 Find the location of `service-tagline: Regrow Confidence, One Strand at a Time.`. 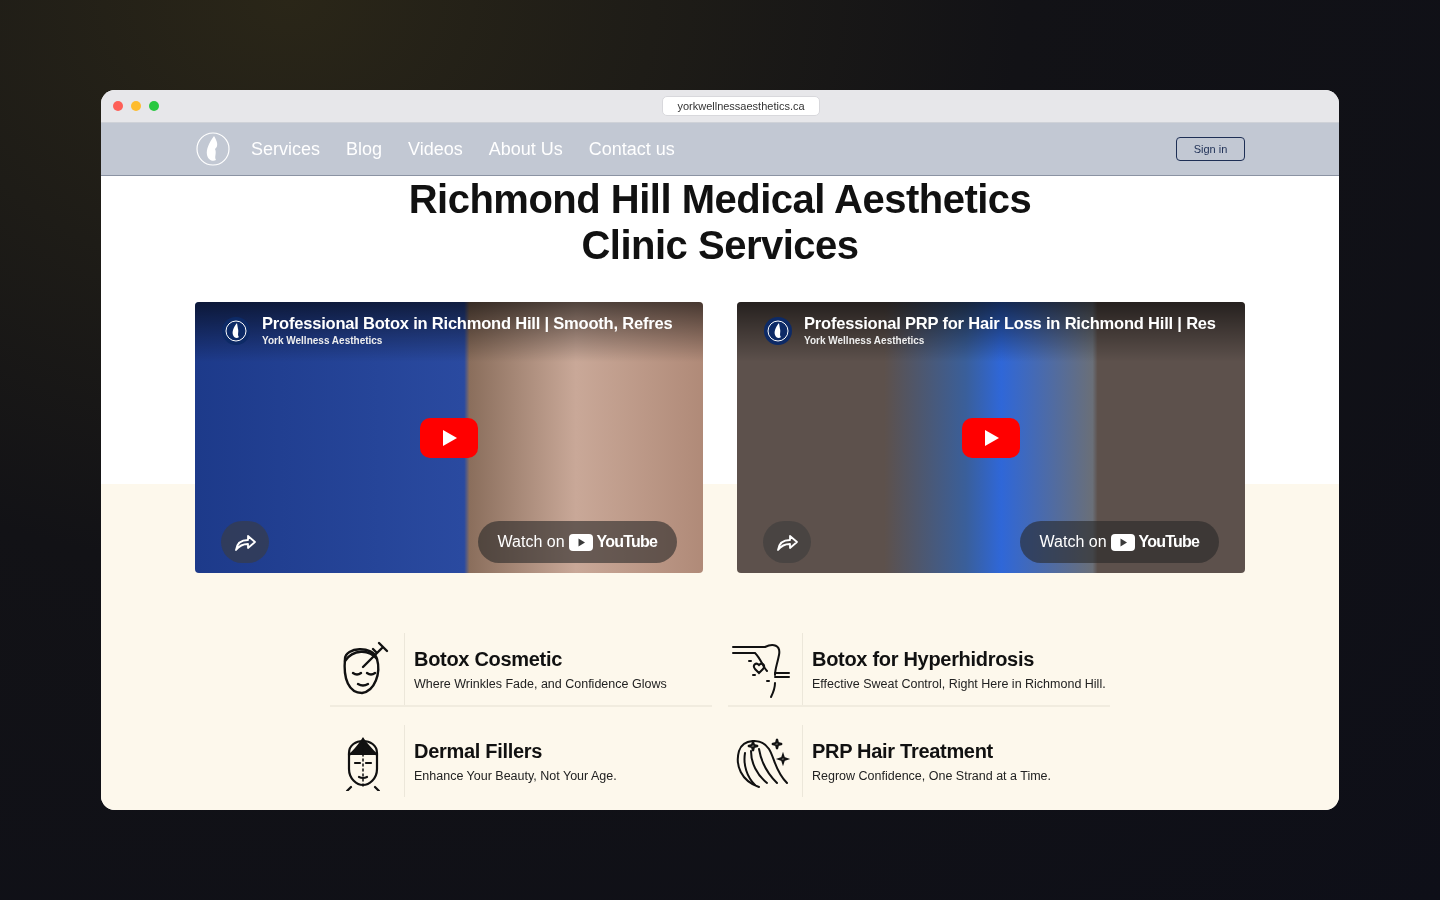

service-tagline: Regrow Confidence, One Strand at a Time. is located at coordinates (931, 775).